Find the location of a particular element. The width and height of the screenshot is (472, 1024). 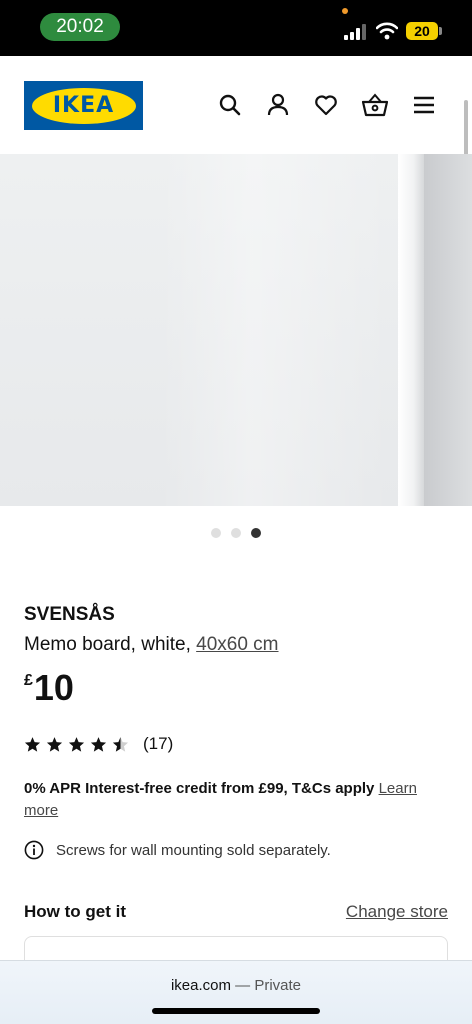

memo-board-edge is located at coordinates (411, 330).